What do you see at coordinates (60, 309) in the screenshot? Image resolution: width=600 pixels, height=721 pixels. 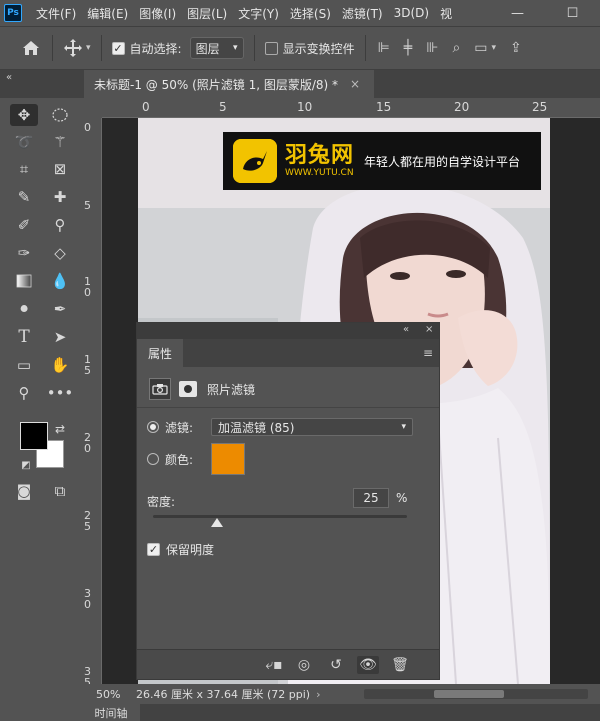 I see `pen-icon: ✒` at bounding box center [60, 309].